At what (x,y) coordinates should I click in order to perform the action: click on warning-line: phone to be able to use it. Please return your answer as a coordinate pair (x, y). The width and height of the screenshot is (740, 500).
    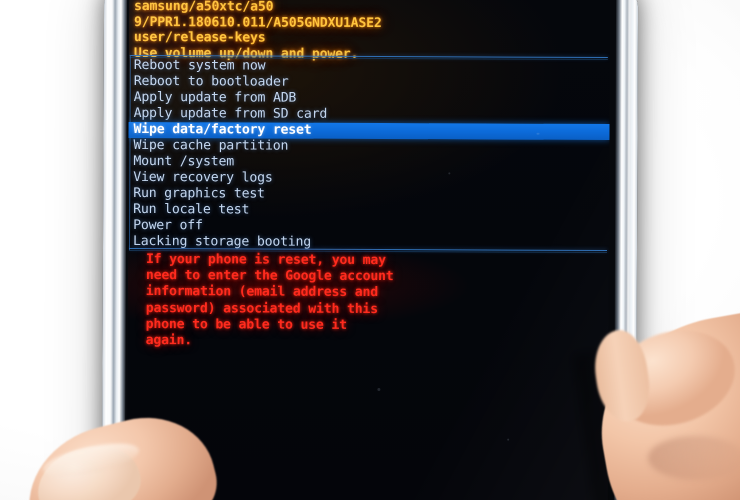
    Looking at the image, I should click on (246, 324).